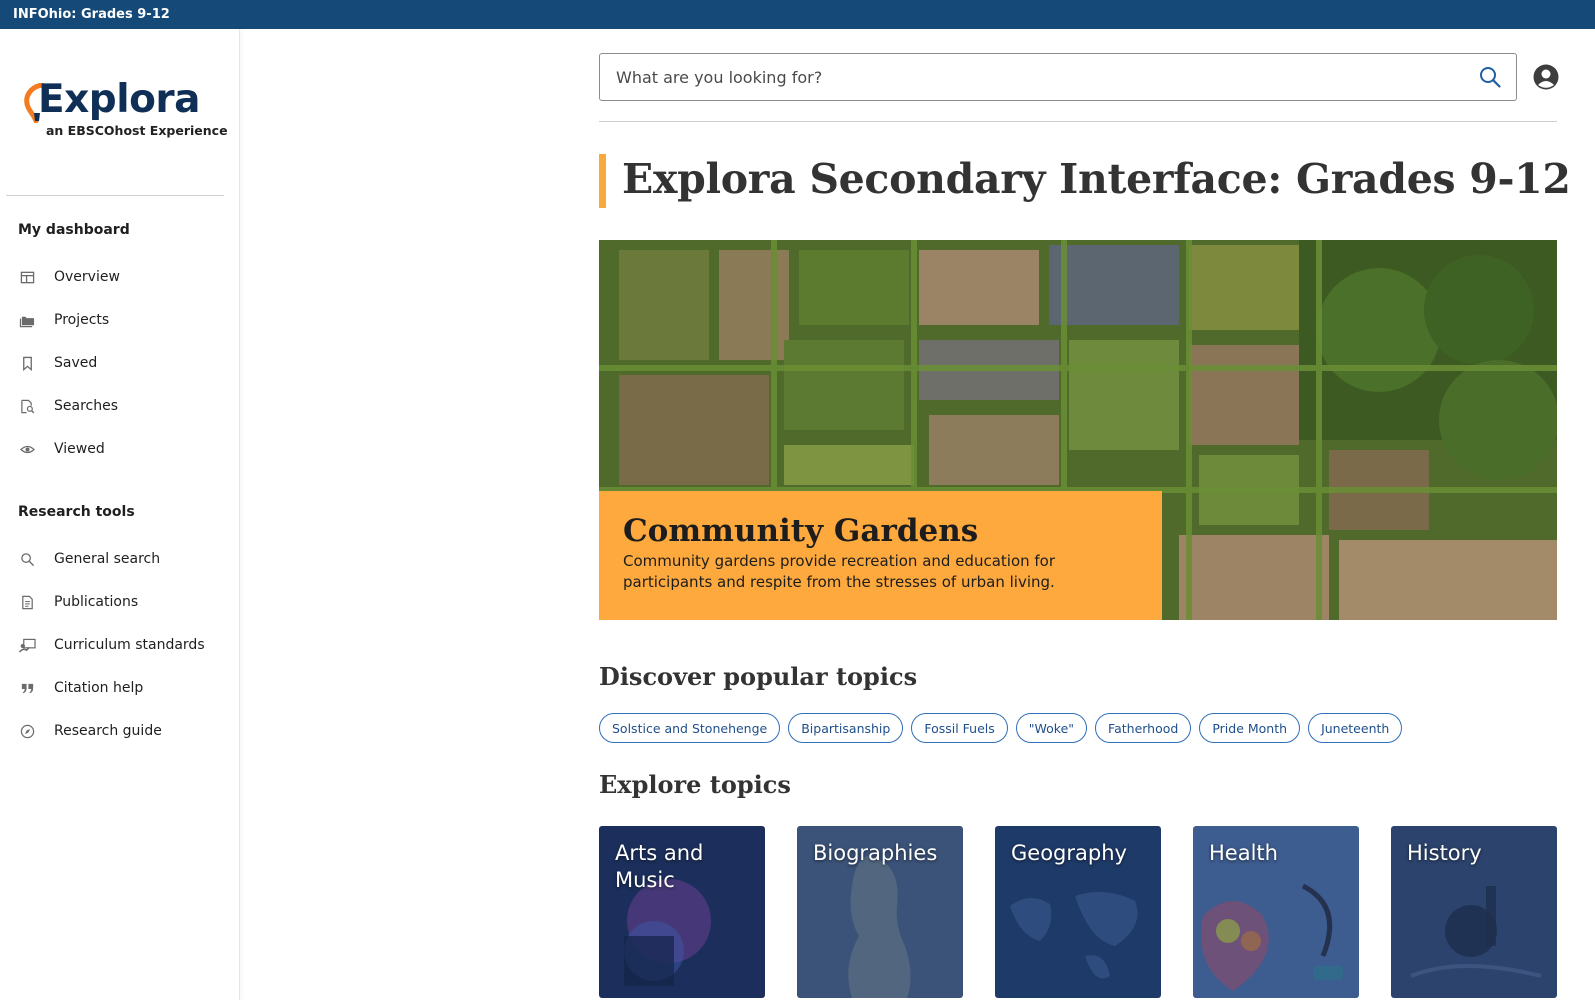  What do you see at coordinates (1276, 912) in the screenshot?
I see `topic-tile-health: Health` at bounding box center [1276, 912].